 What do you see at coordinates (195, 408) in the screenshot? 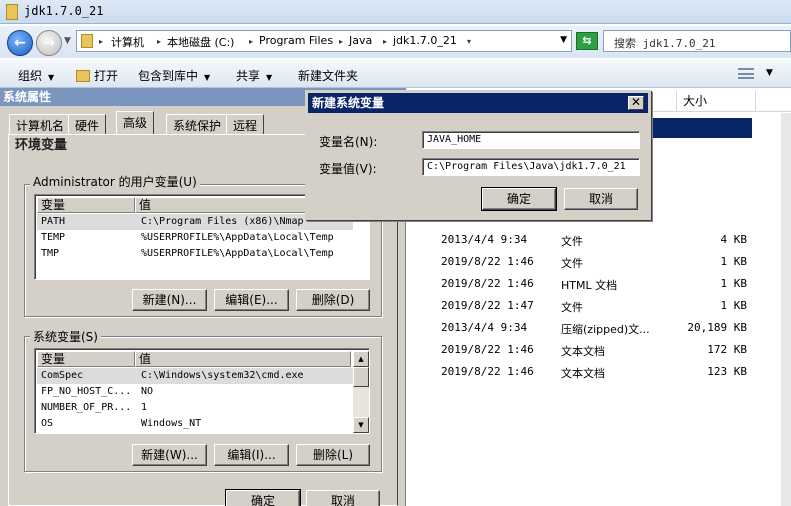
I see `list-item: NUMBER_OF_PR... 1` at bounding box center [195, 408].